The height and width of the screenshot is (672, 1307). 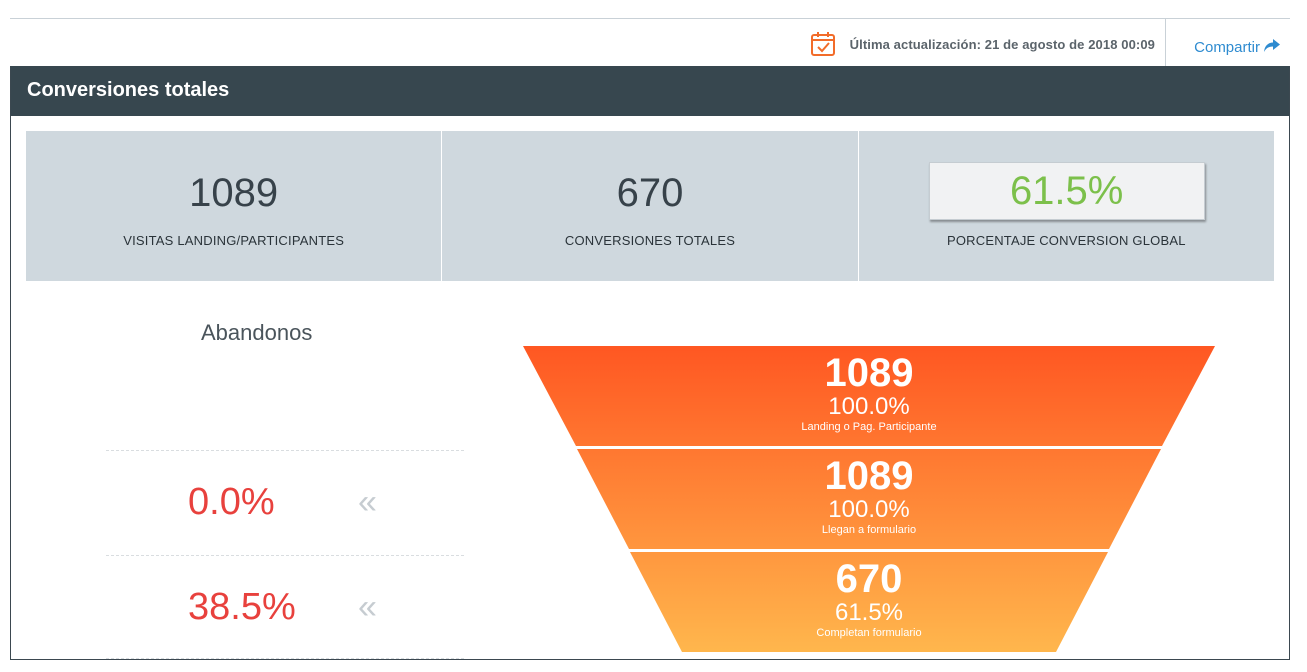 What do you see at coordinates (234, 193) in the screenshot?
I see `stat-value: 1089` at bounding box center [234, 193].